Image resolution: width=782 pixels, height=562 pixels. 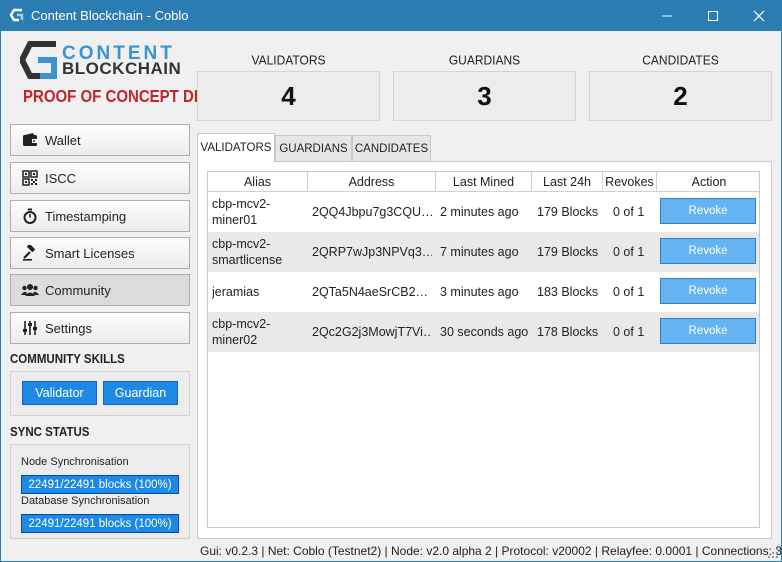 I want to click on nav-smart-licenses-label: Smart Licenses, so click(x=90, y=253).